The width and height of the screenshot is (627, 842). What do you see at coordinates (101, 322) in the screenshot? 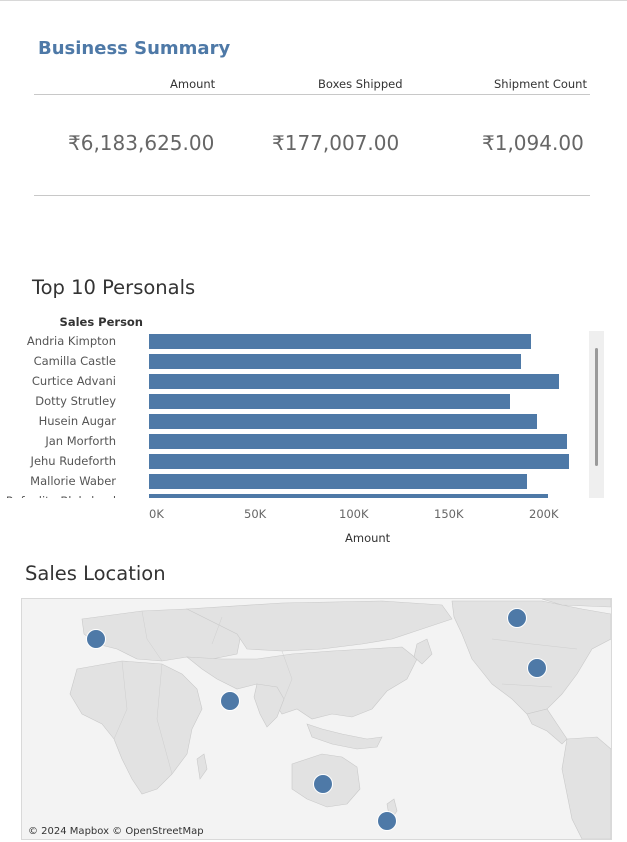
I see `sales-person-header: Sales Person` at bounding box center [101, 322].